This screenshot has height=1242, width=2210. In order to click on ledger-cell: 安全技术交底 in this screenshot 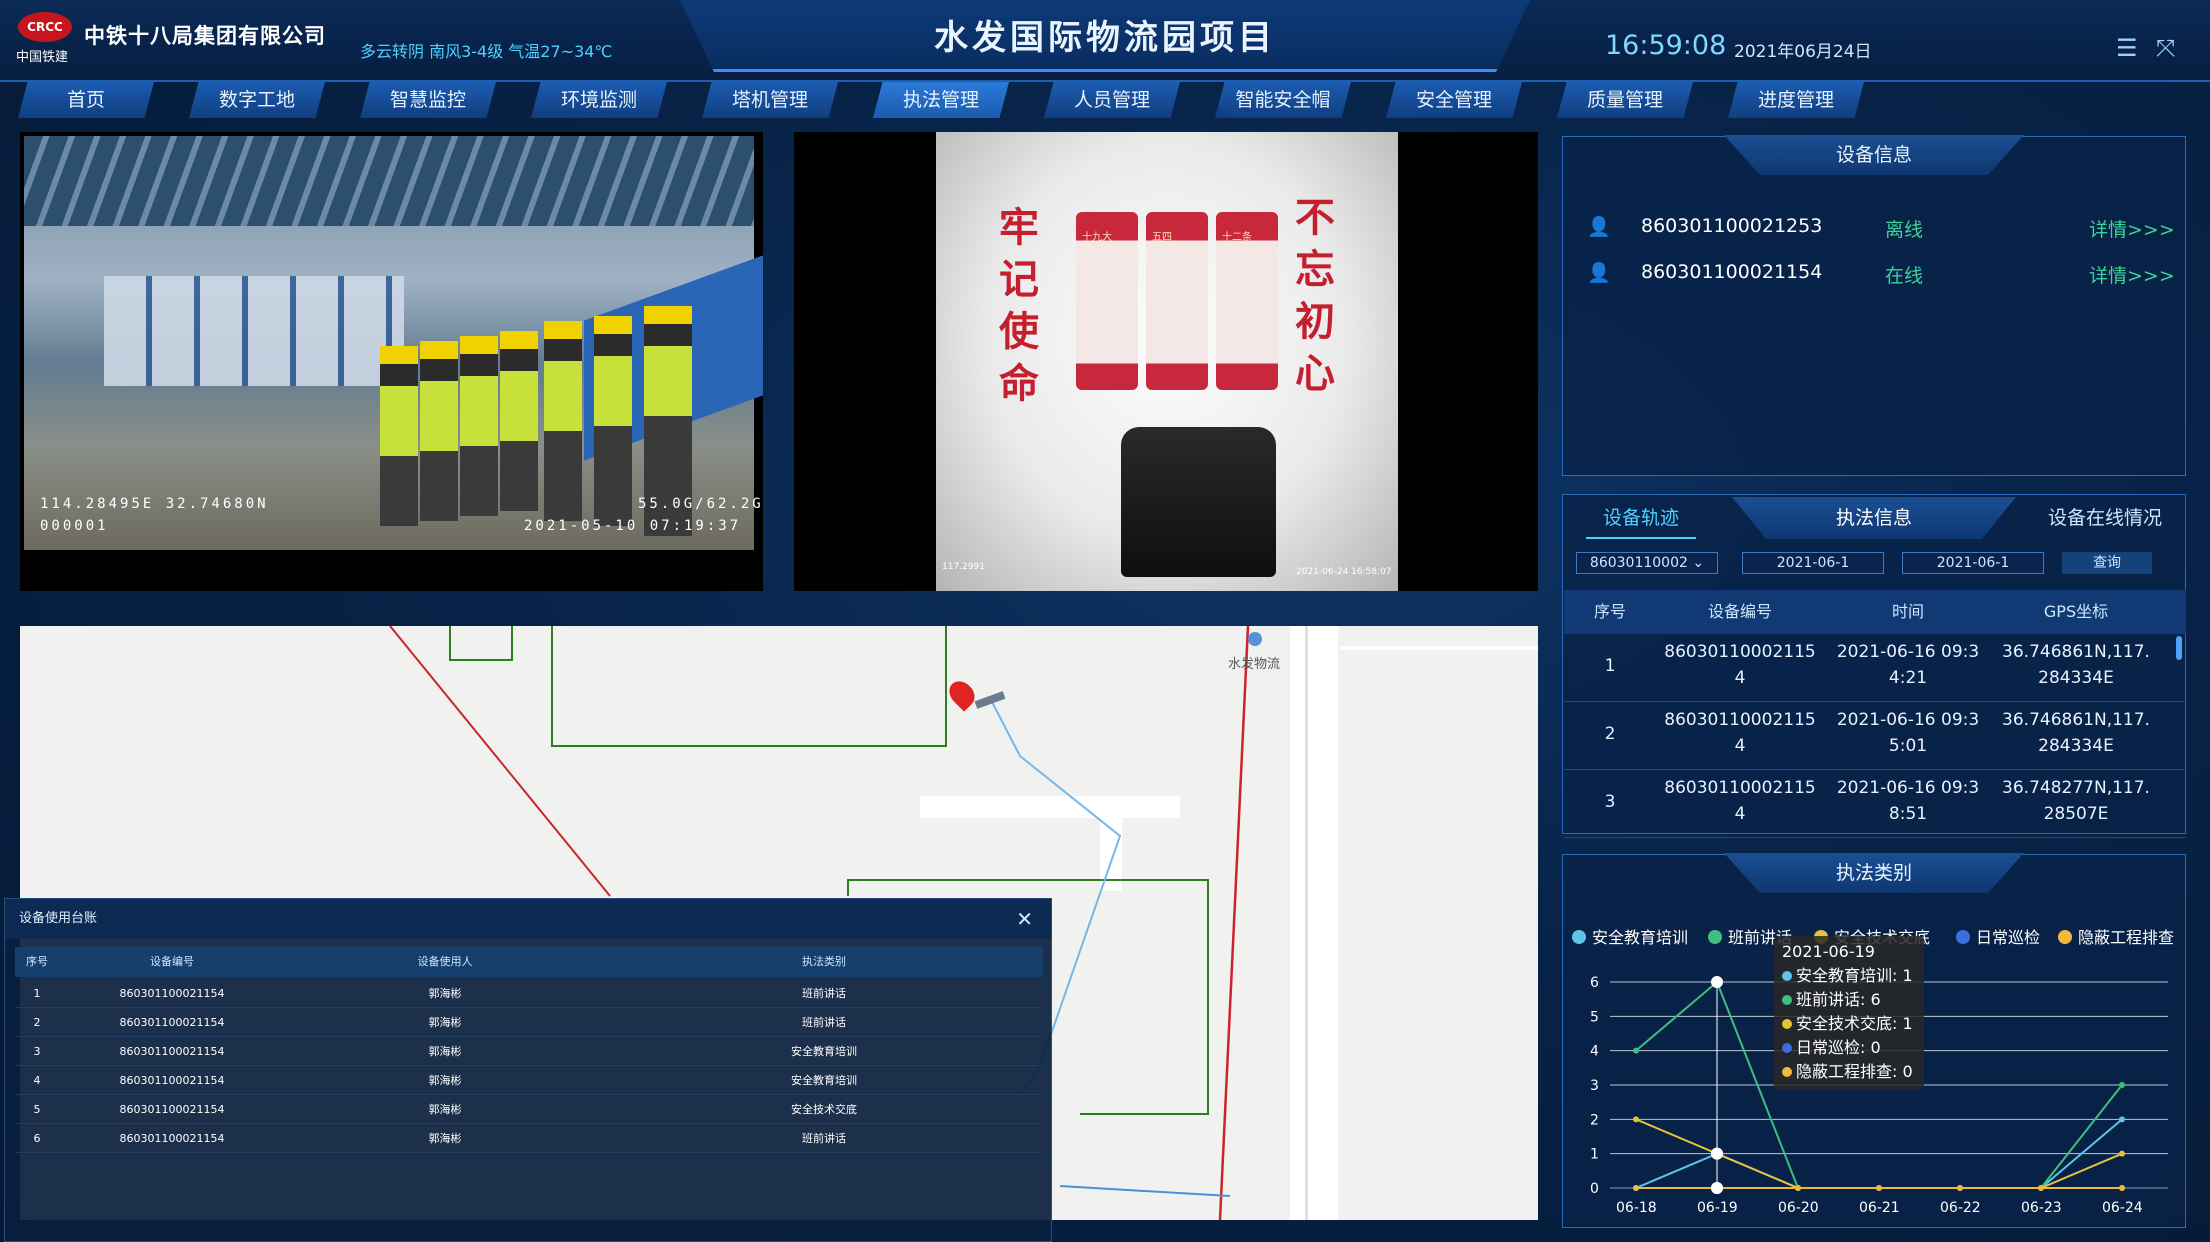, I will do `click(824, 1109)`.